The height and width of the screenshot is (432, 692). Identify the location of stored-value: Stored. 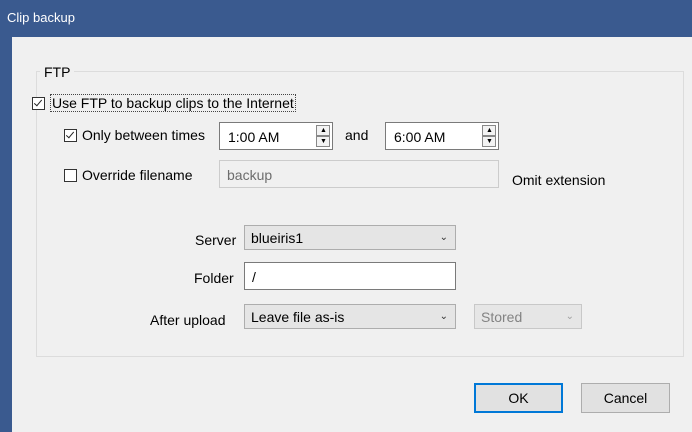
(502, 317).